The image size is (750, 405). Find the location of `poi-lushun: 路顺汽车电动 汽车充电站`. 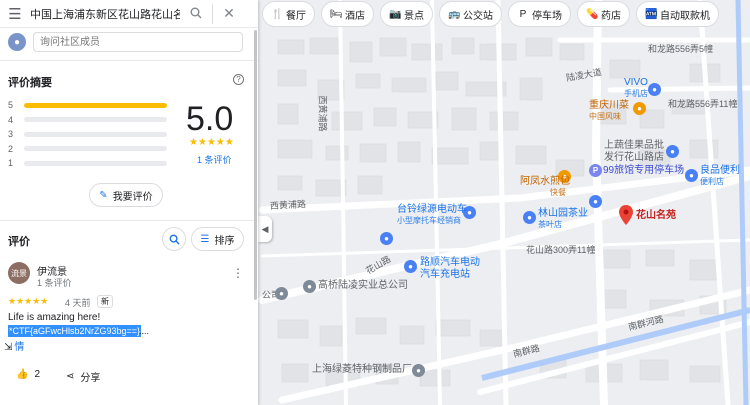

poi-lushun: 路顺汽车电动 汽车充电站 is located at coordinates (450, 269).